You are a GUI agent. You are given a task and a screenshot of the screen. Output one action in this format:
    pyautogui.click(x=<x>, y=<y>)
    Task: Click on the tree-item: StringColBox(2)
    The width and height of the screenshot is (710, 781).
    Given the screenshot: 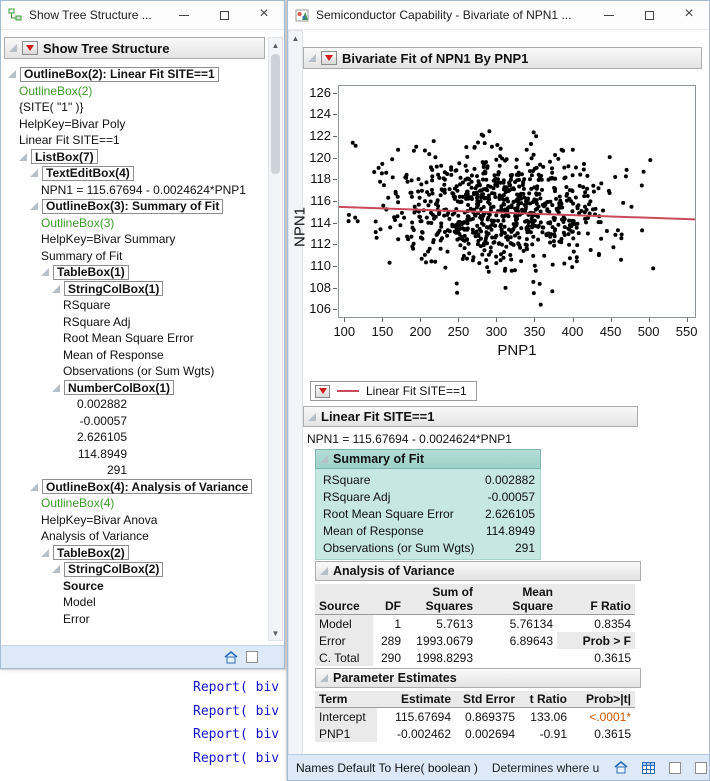 What is the action you would take?
    pyautogui.click(x=135, y=569)
    